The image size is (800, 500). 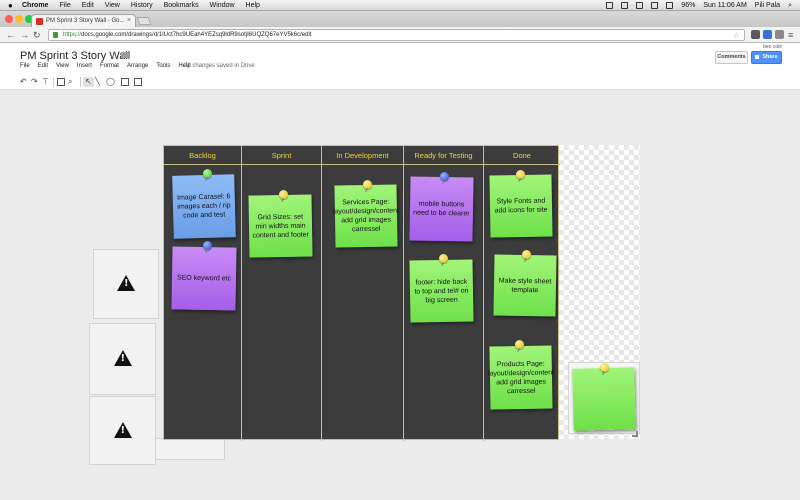 What do you see at coordinates (129, 21) in the screenshot?
I see `close-tab-icon: ×` at bounding box center [129, 21].